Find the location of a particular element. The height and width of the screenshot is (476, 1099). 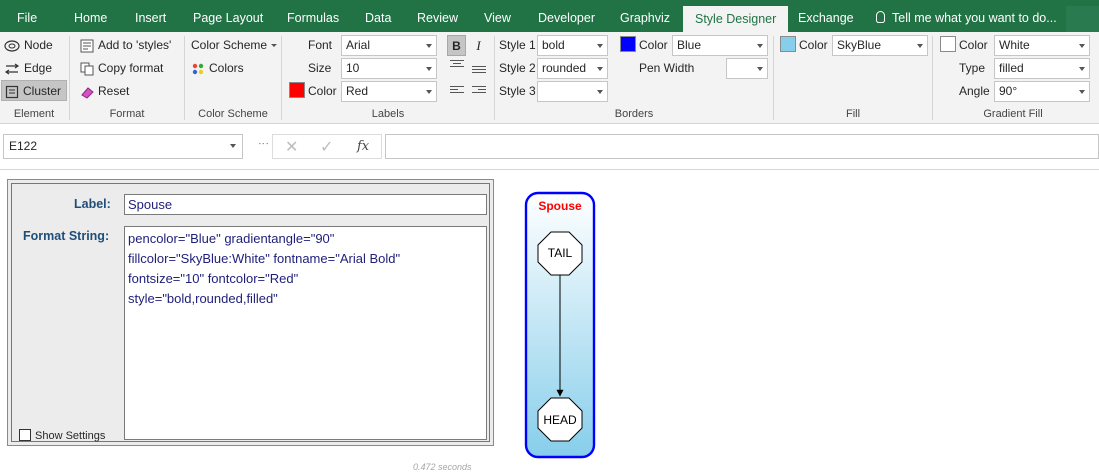

gradient-type-dropdown: filled is located at coordinates (1042, 68).